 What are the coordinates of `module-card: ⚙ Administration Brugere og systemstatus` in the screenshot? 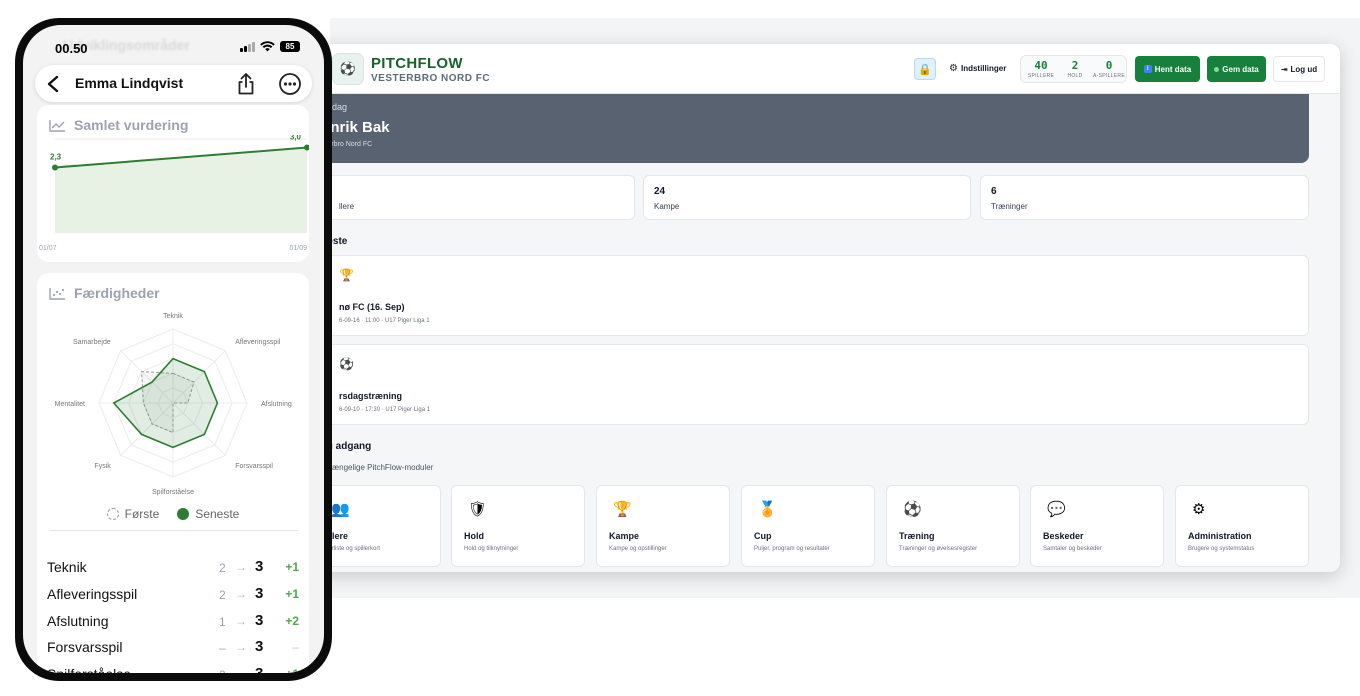 It's located at (1242, 526).